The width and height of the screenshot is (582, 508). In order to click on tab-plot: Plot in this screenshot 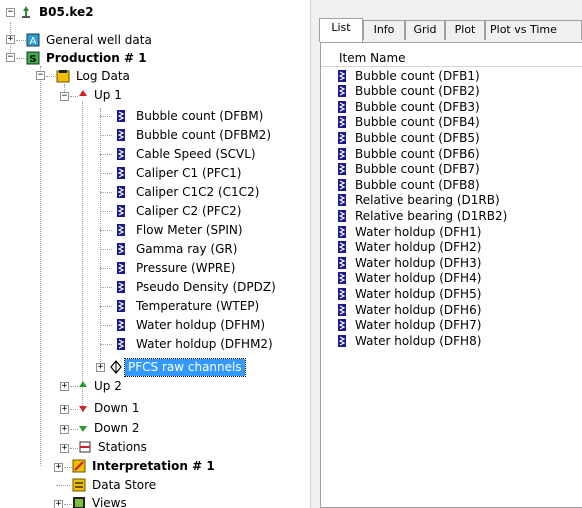, I will do `click(465, 30)`.